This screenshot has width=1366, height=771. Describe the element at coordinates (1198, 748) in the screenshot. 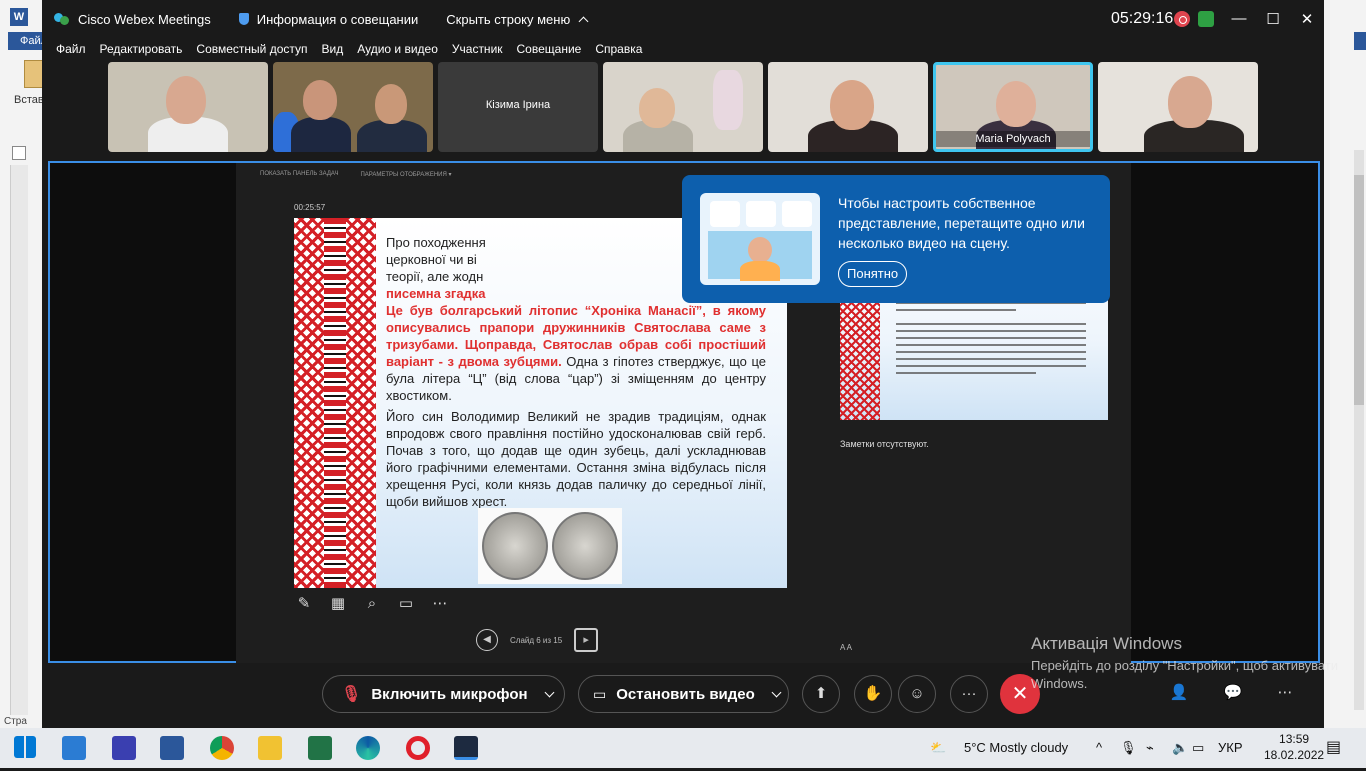

I see `battery-icon: ▭` at that location.